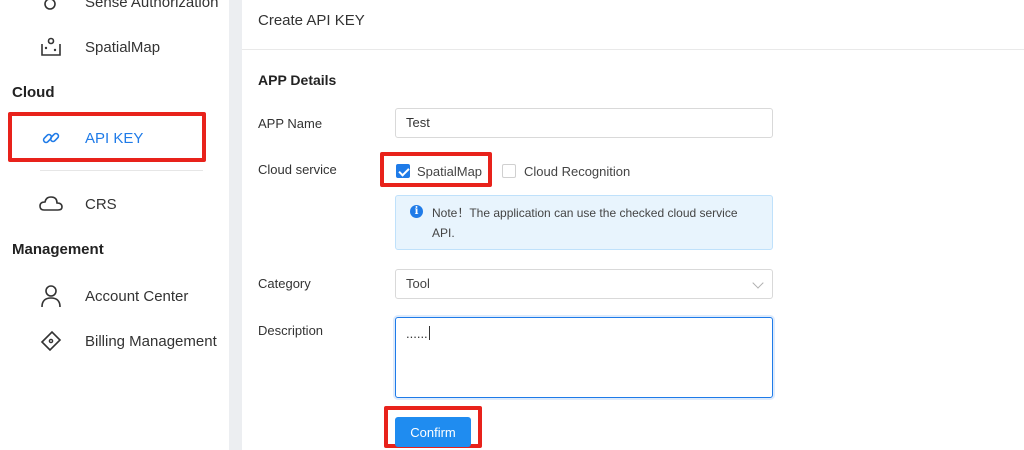 Image resolution: width=1024 pixels, height=450 pixels. What do you see at coordinates (758, 283) in the screenshot?
I see `chevron-down-icon` at bounding box center [758, 283].